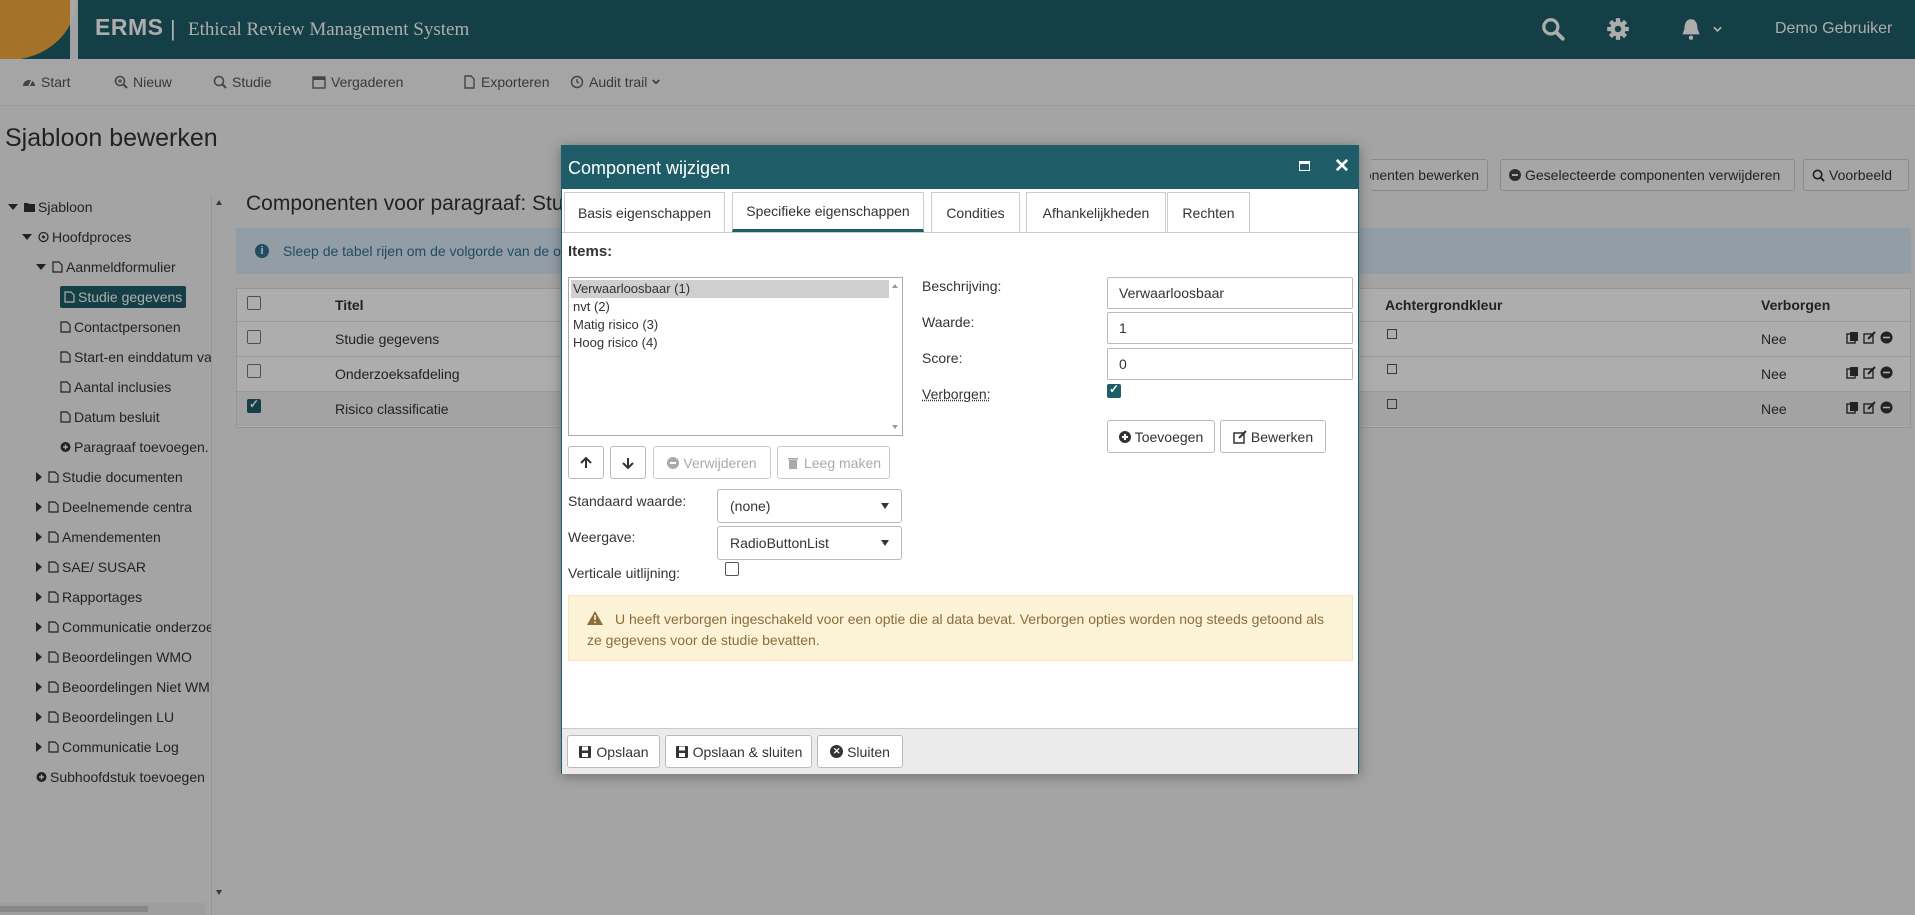 The image size is (1915, 915). What do you see at coordinates (842, 462) in the screenshot?
I see `clear-list-label: Leeg maken` at bounding box center [842, 462].